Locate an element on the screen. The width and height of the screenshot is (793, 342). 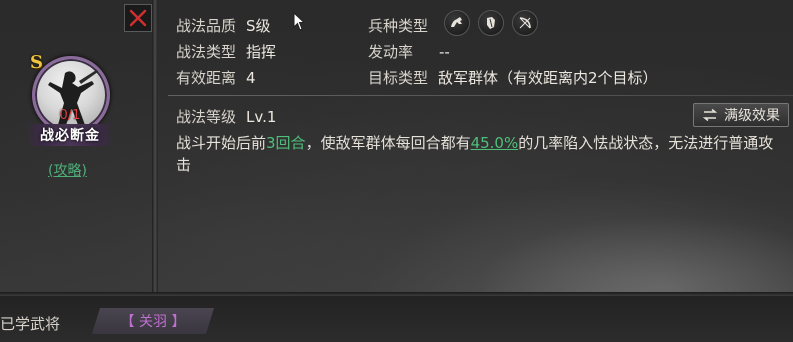
skill-name: 战必断金 is located at coordinates (70, 136).